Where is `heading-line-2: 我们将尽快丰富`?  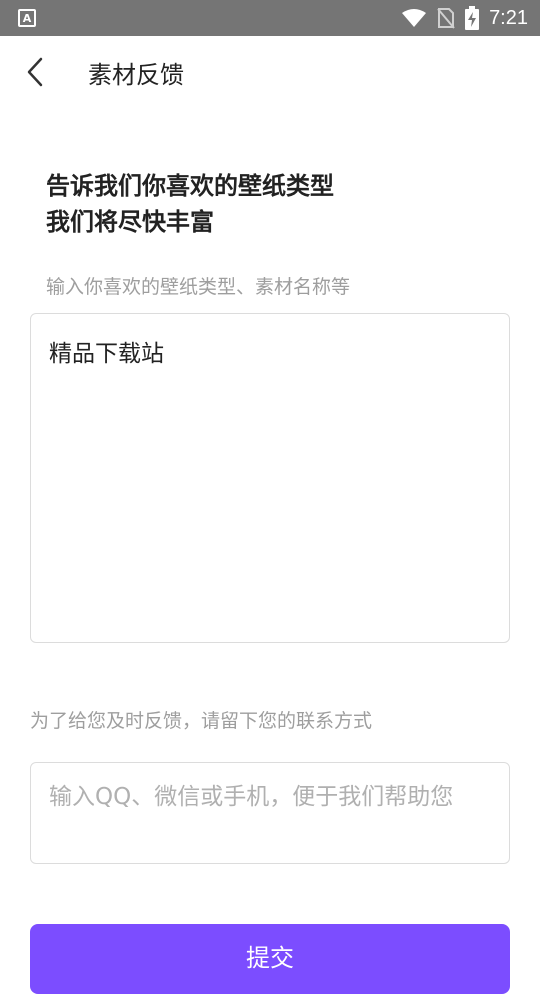
heading-line-2: 我们将尽快丰富 is located at coordinates (130, 222).